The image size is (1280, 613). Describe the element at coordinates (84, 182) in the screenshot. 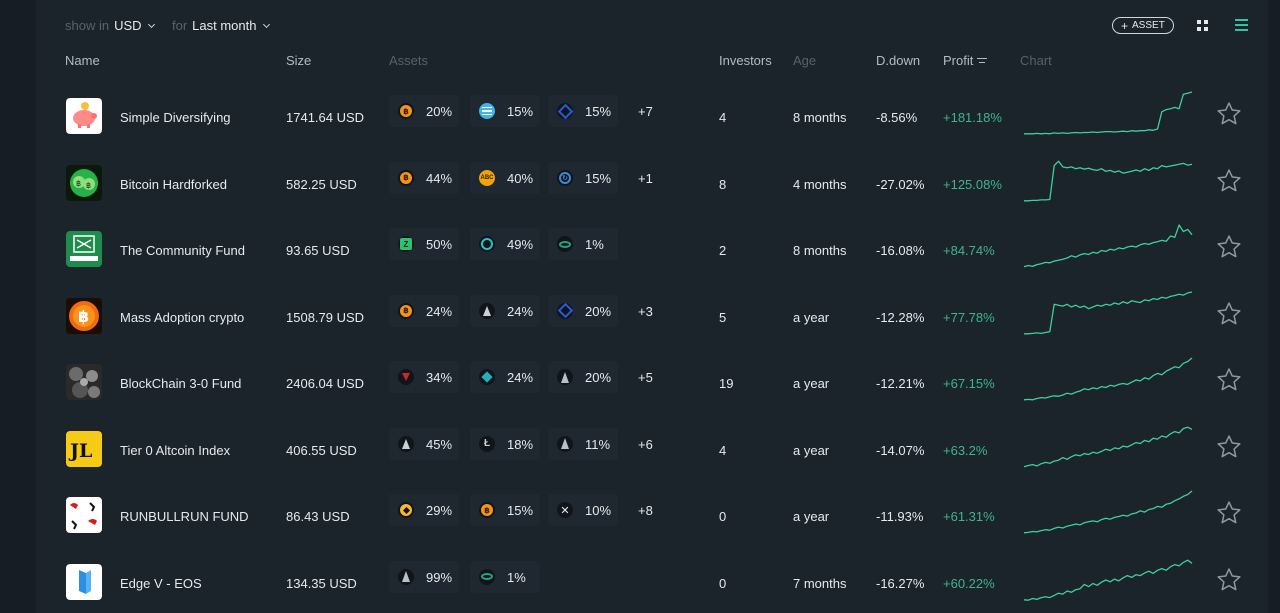

I see `bitcoin-hardfork-logo: ฿฿` at that location.